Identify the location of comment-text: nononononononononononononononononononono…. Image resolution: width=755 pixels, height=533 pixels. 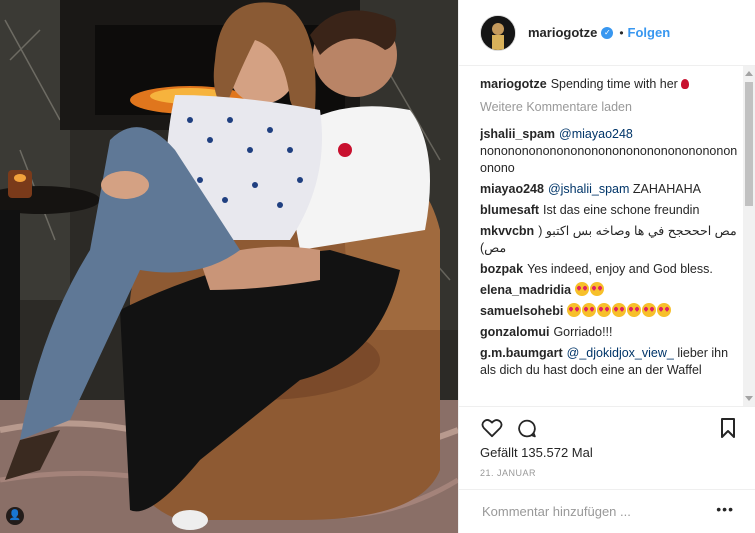
(609, 159).